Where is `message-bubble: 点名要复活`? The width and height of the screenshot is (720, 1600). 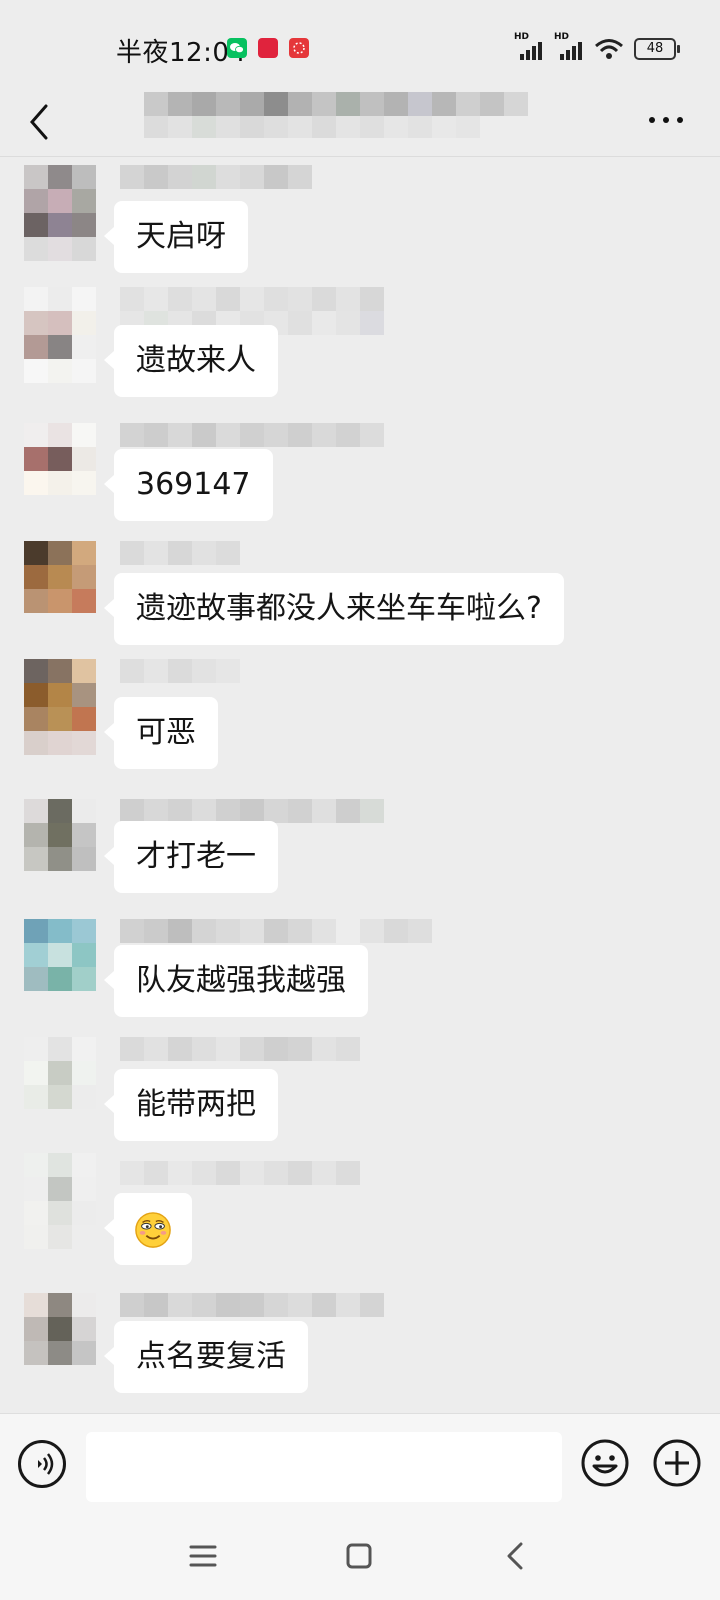 message-bubble: 点名要复活 is located at coordinates (206, 1357).